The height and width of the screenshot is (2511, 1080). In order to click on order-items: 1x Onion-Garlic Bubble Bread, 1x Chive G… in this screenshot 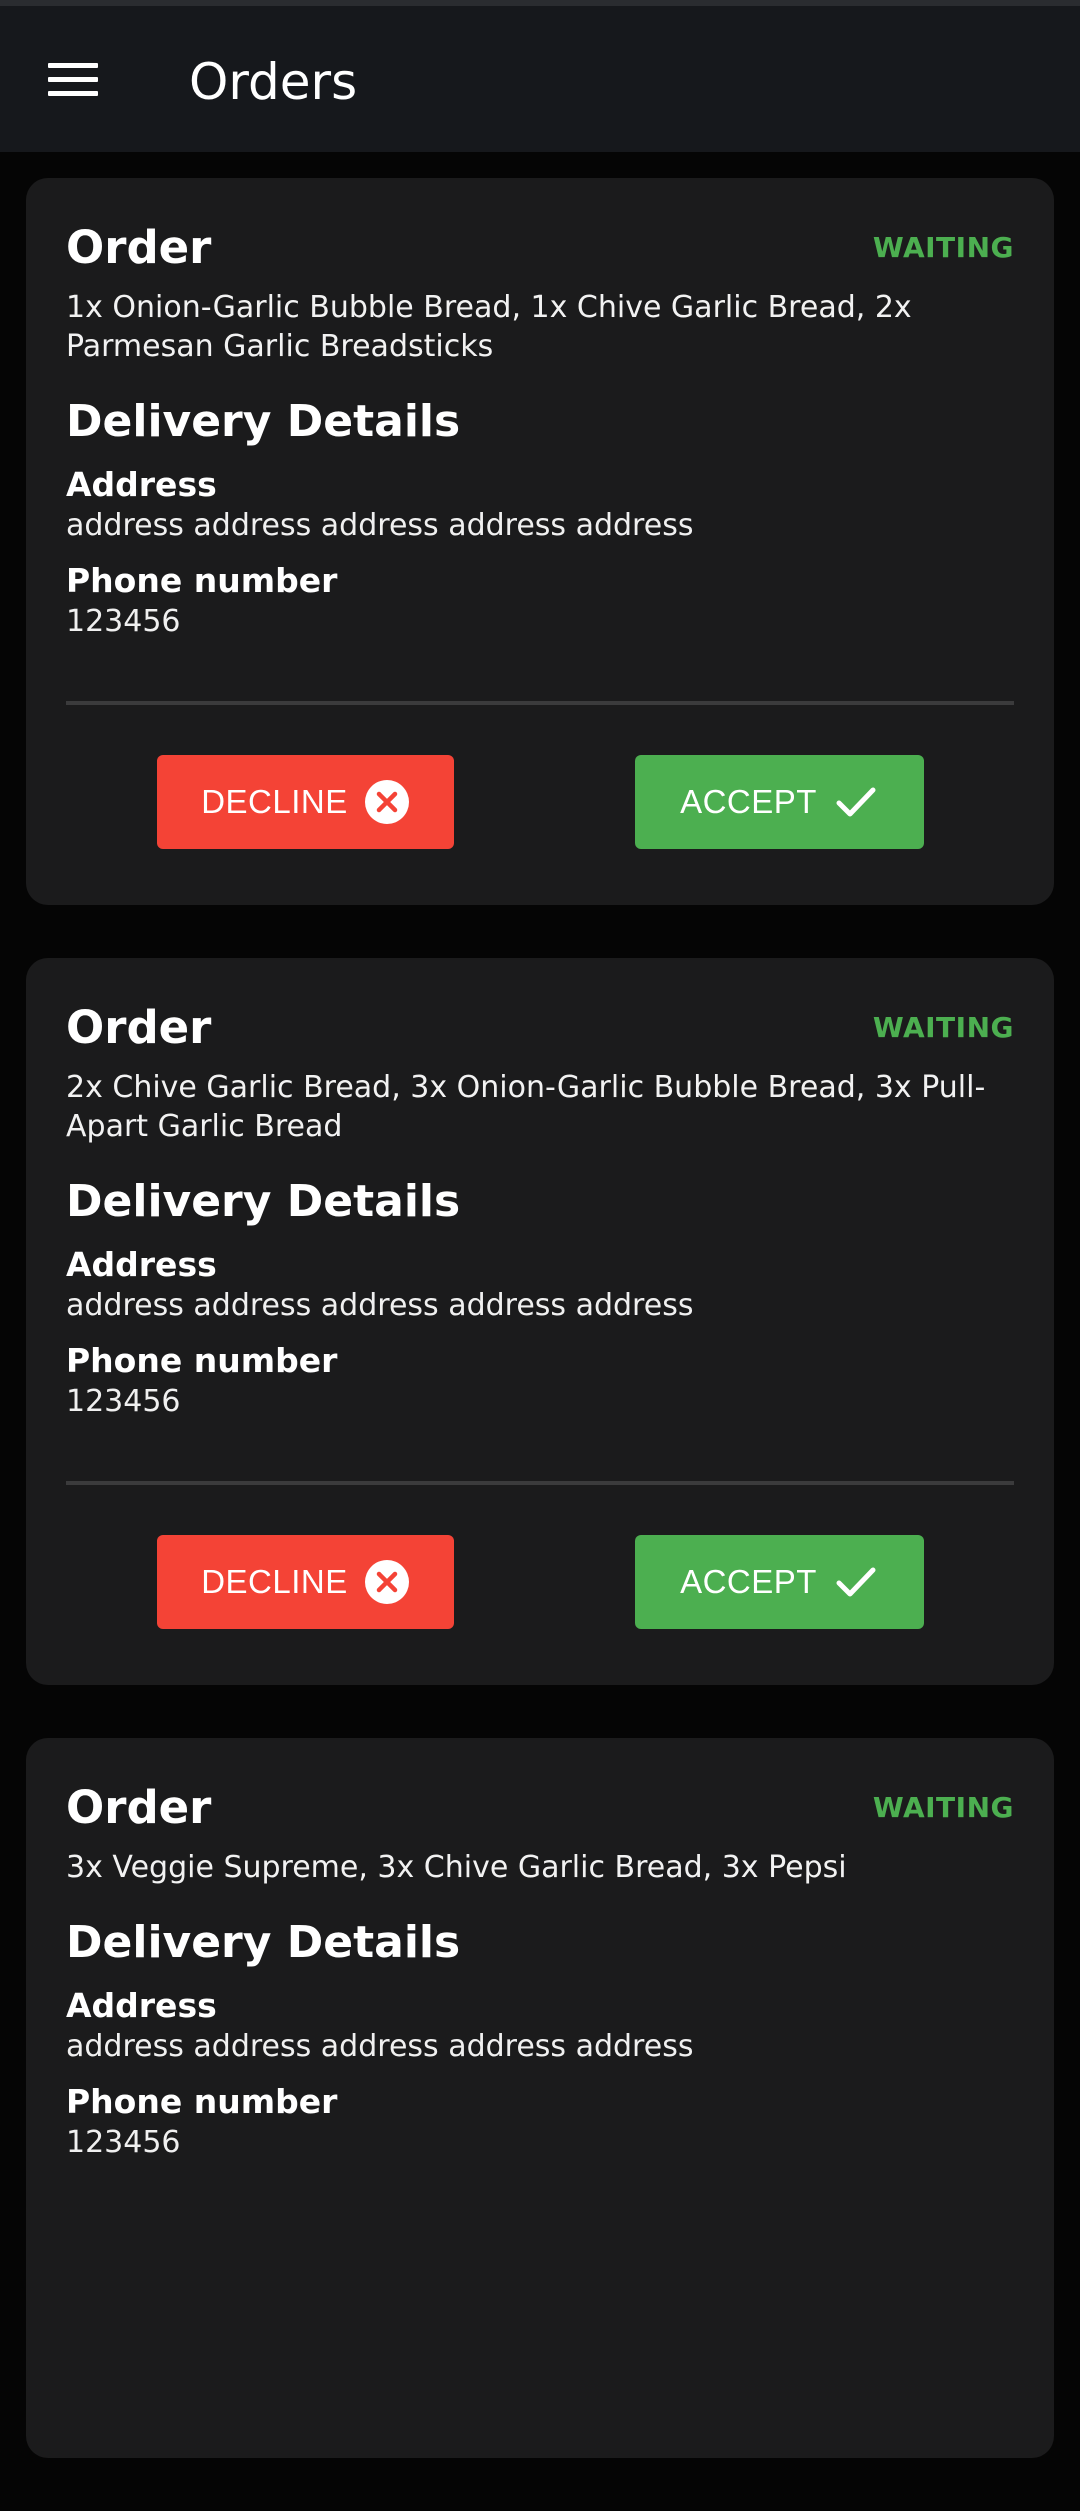, I will do `click(489, 327)`.